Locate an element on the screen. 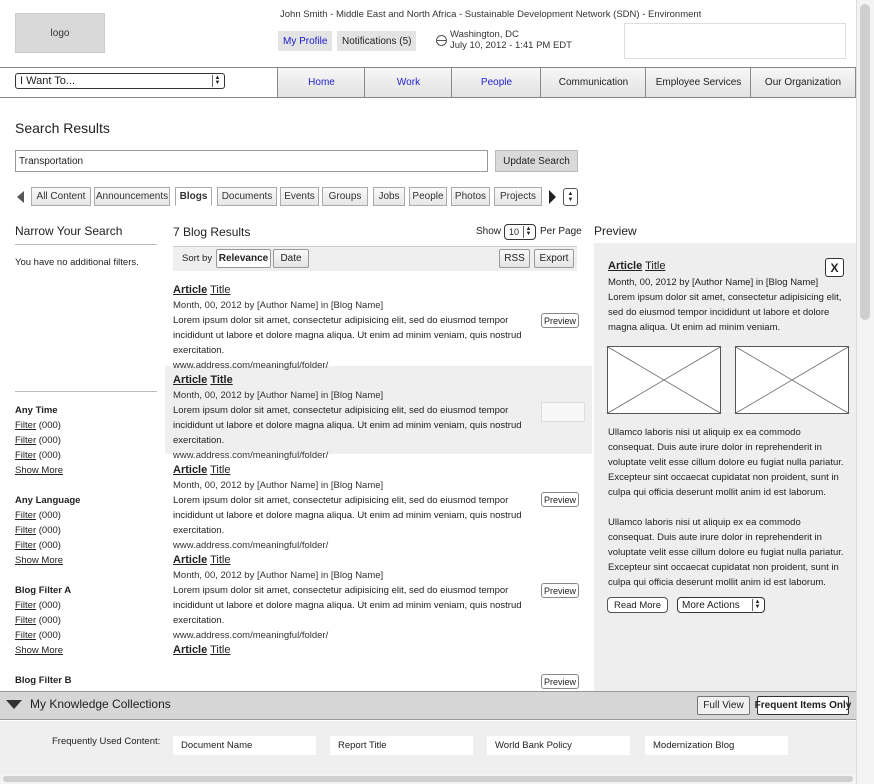  image-placeholder is located at coordinates (792, 380).